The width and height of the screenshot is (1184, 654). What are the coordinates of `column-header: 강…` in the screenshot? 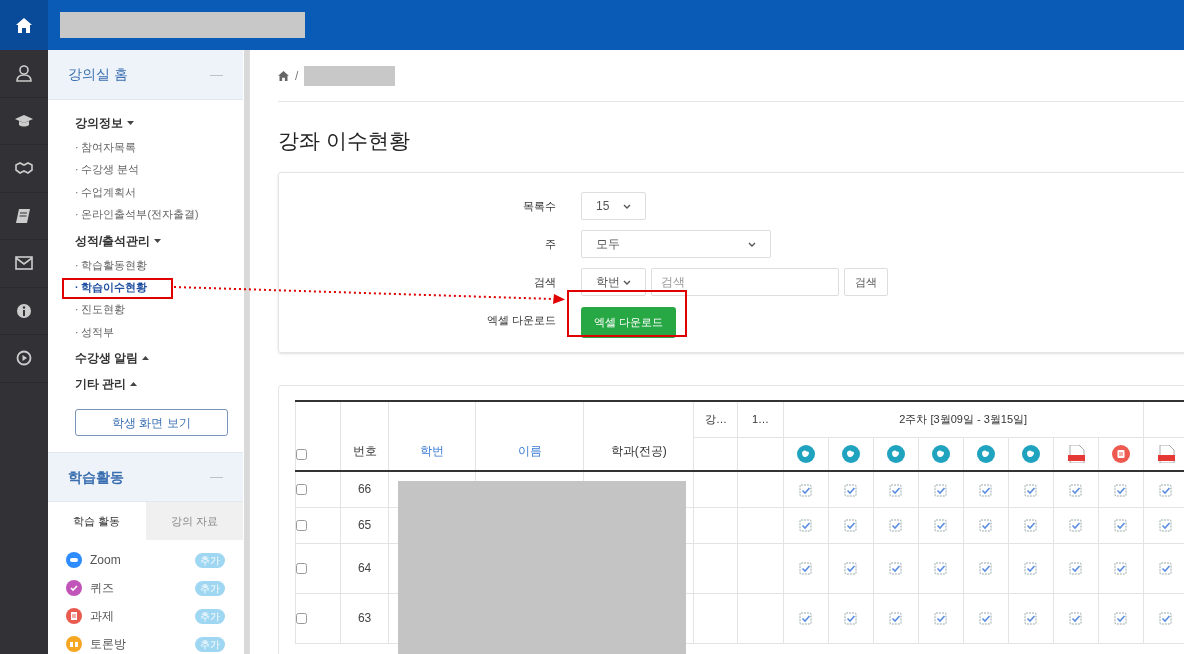 It's located at (715, 419).